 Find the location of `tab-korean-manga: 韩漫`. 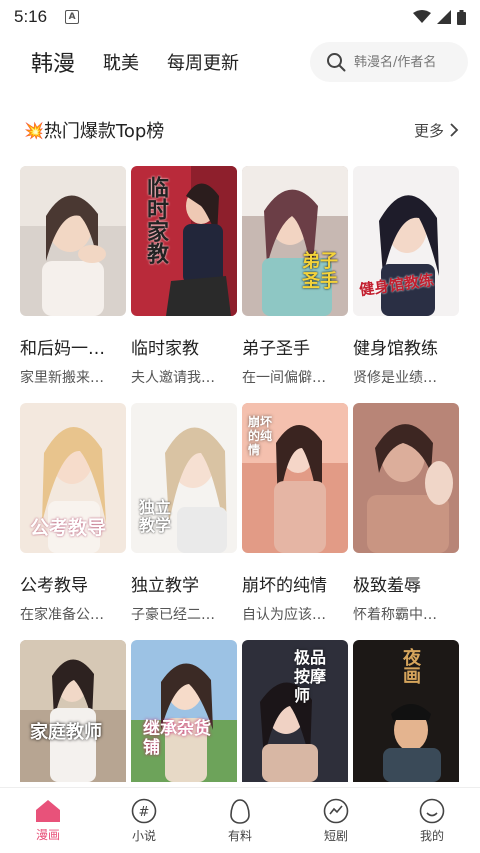

tab-korean-manga: 韩漫 is located at coordinates (53, 62).